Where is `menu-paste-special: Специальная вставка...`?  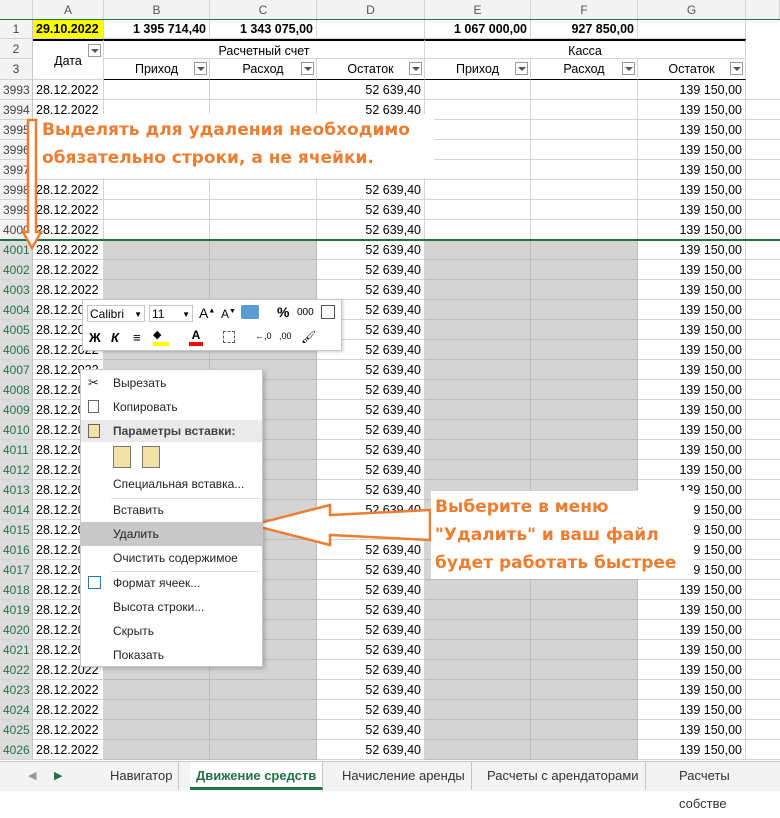 menu-paste-special: Специальная вставка... is located at coordinates (171, 484).